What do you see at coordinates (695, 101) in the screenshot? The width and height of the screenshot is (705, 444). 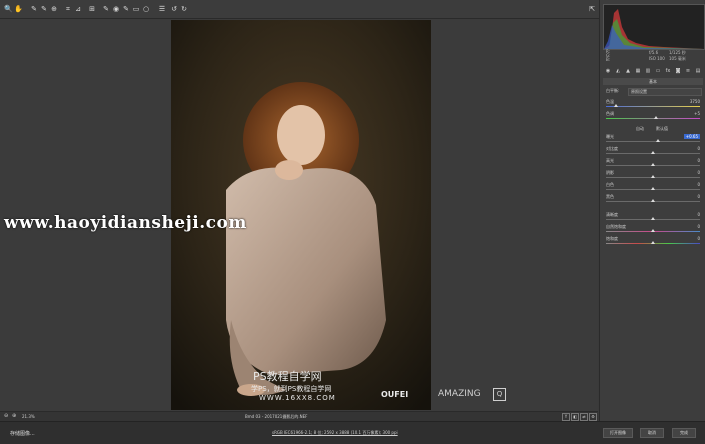 I see `temp-value: 3750` at bounding box center [695, 101].